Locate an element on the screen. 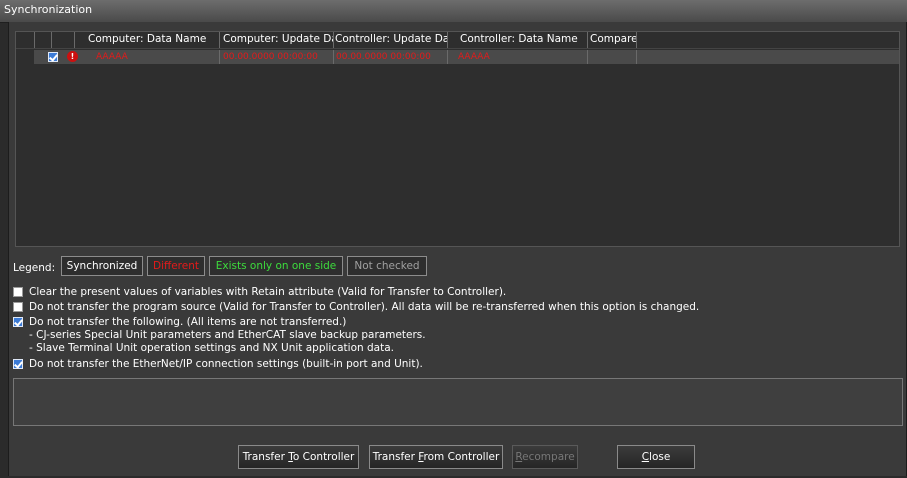  row-transfer-checkbox is located at coordinates (53, 57).